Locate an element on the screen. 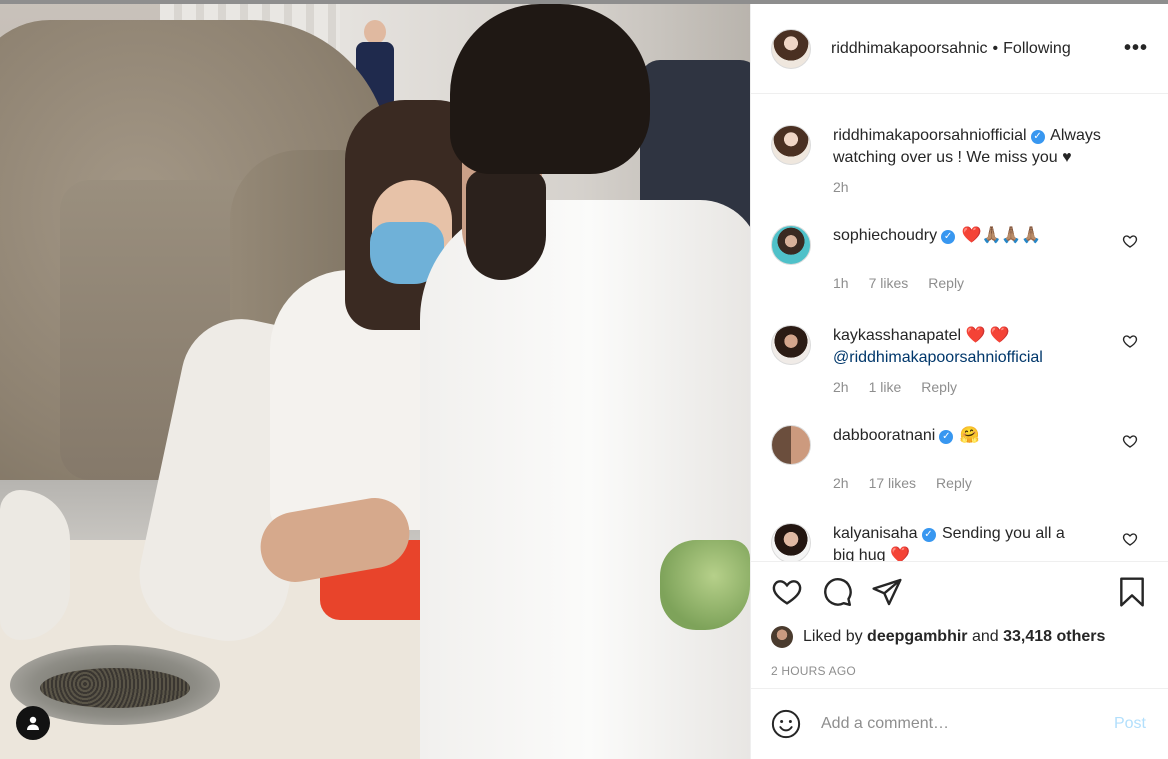  send-icon is located at coordinates (887, 592).